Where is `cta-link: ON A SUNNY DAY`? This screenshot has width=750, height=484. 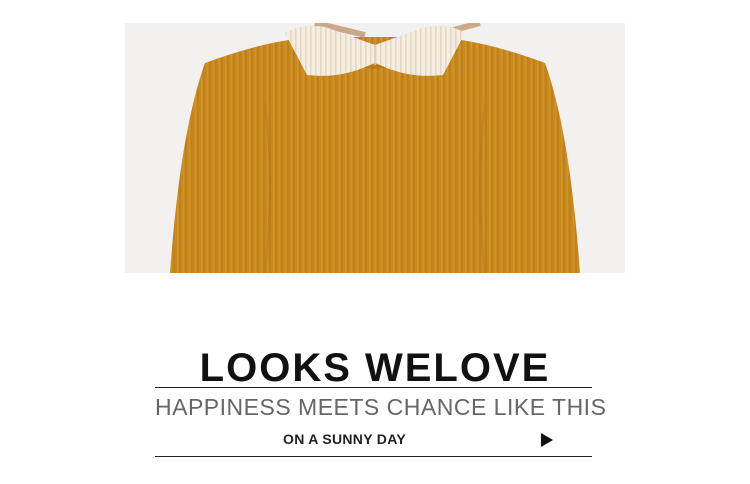 cta-link: ON A SUNNY DAY is located at coordinates (373, 440).